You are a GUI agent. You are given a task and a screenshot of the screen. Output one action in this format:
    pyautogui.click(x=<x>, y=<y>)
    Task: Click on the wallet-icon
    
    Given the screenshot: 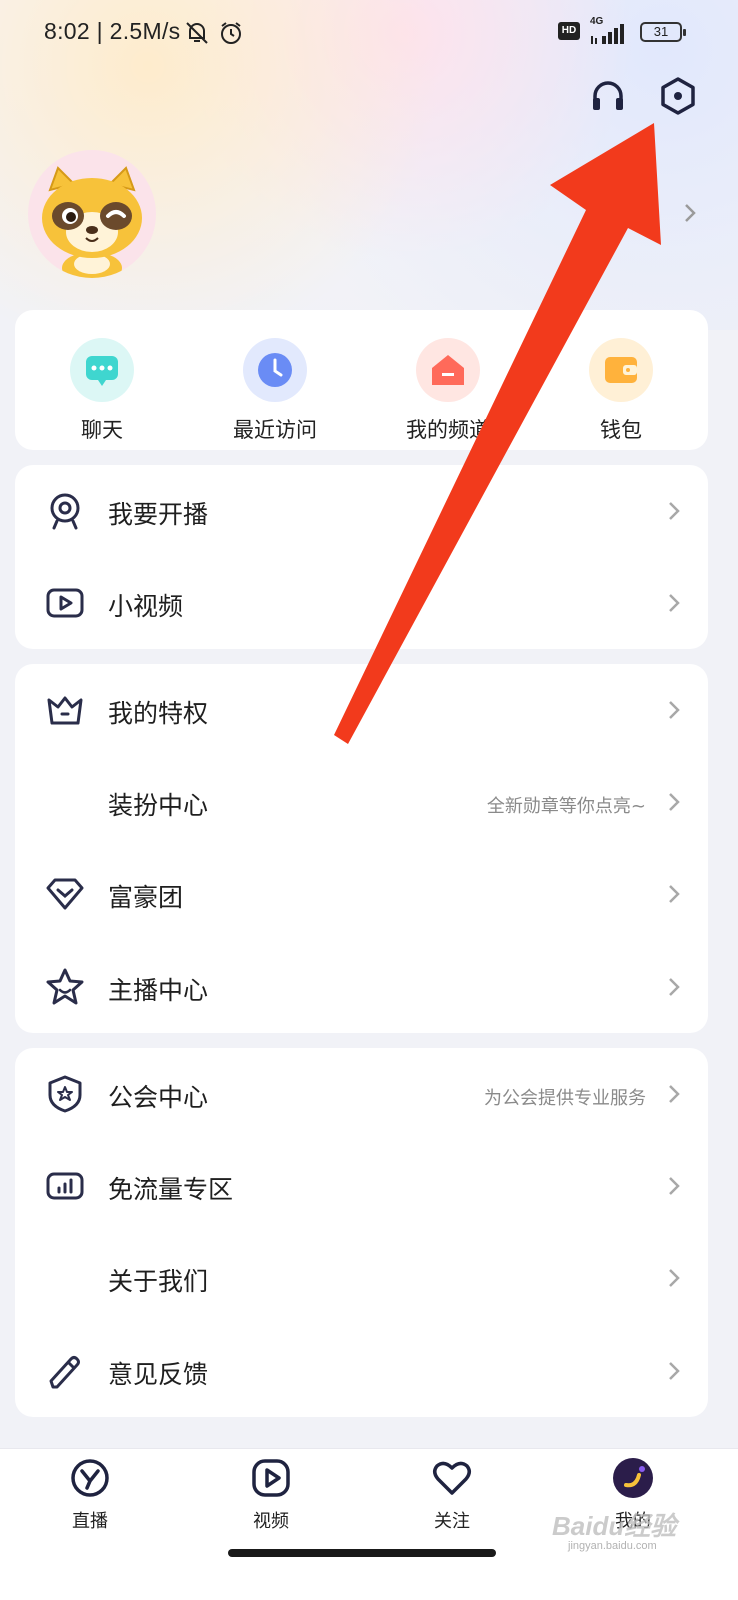 What is the action you would take?
    pyautogui.click(x=621, y=370)
    